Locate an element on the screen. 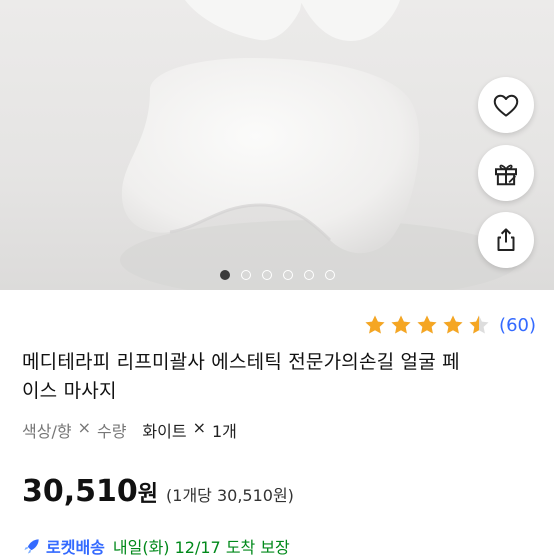 The image size is (554, 558). option-times: × is located at coordinates (84, 427).